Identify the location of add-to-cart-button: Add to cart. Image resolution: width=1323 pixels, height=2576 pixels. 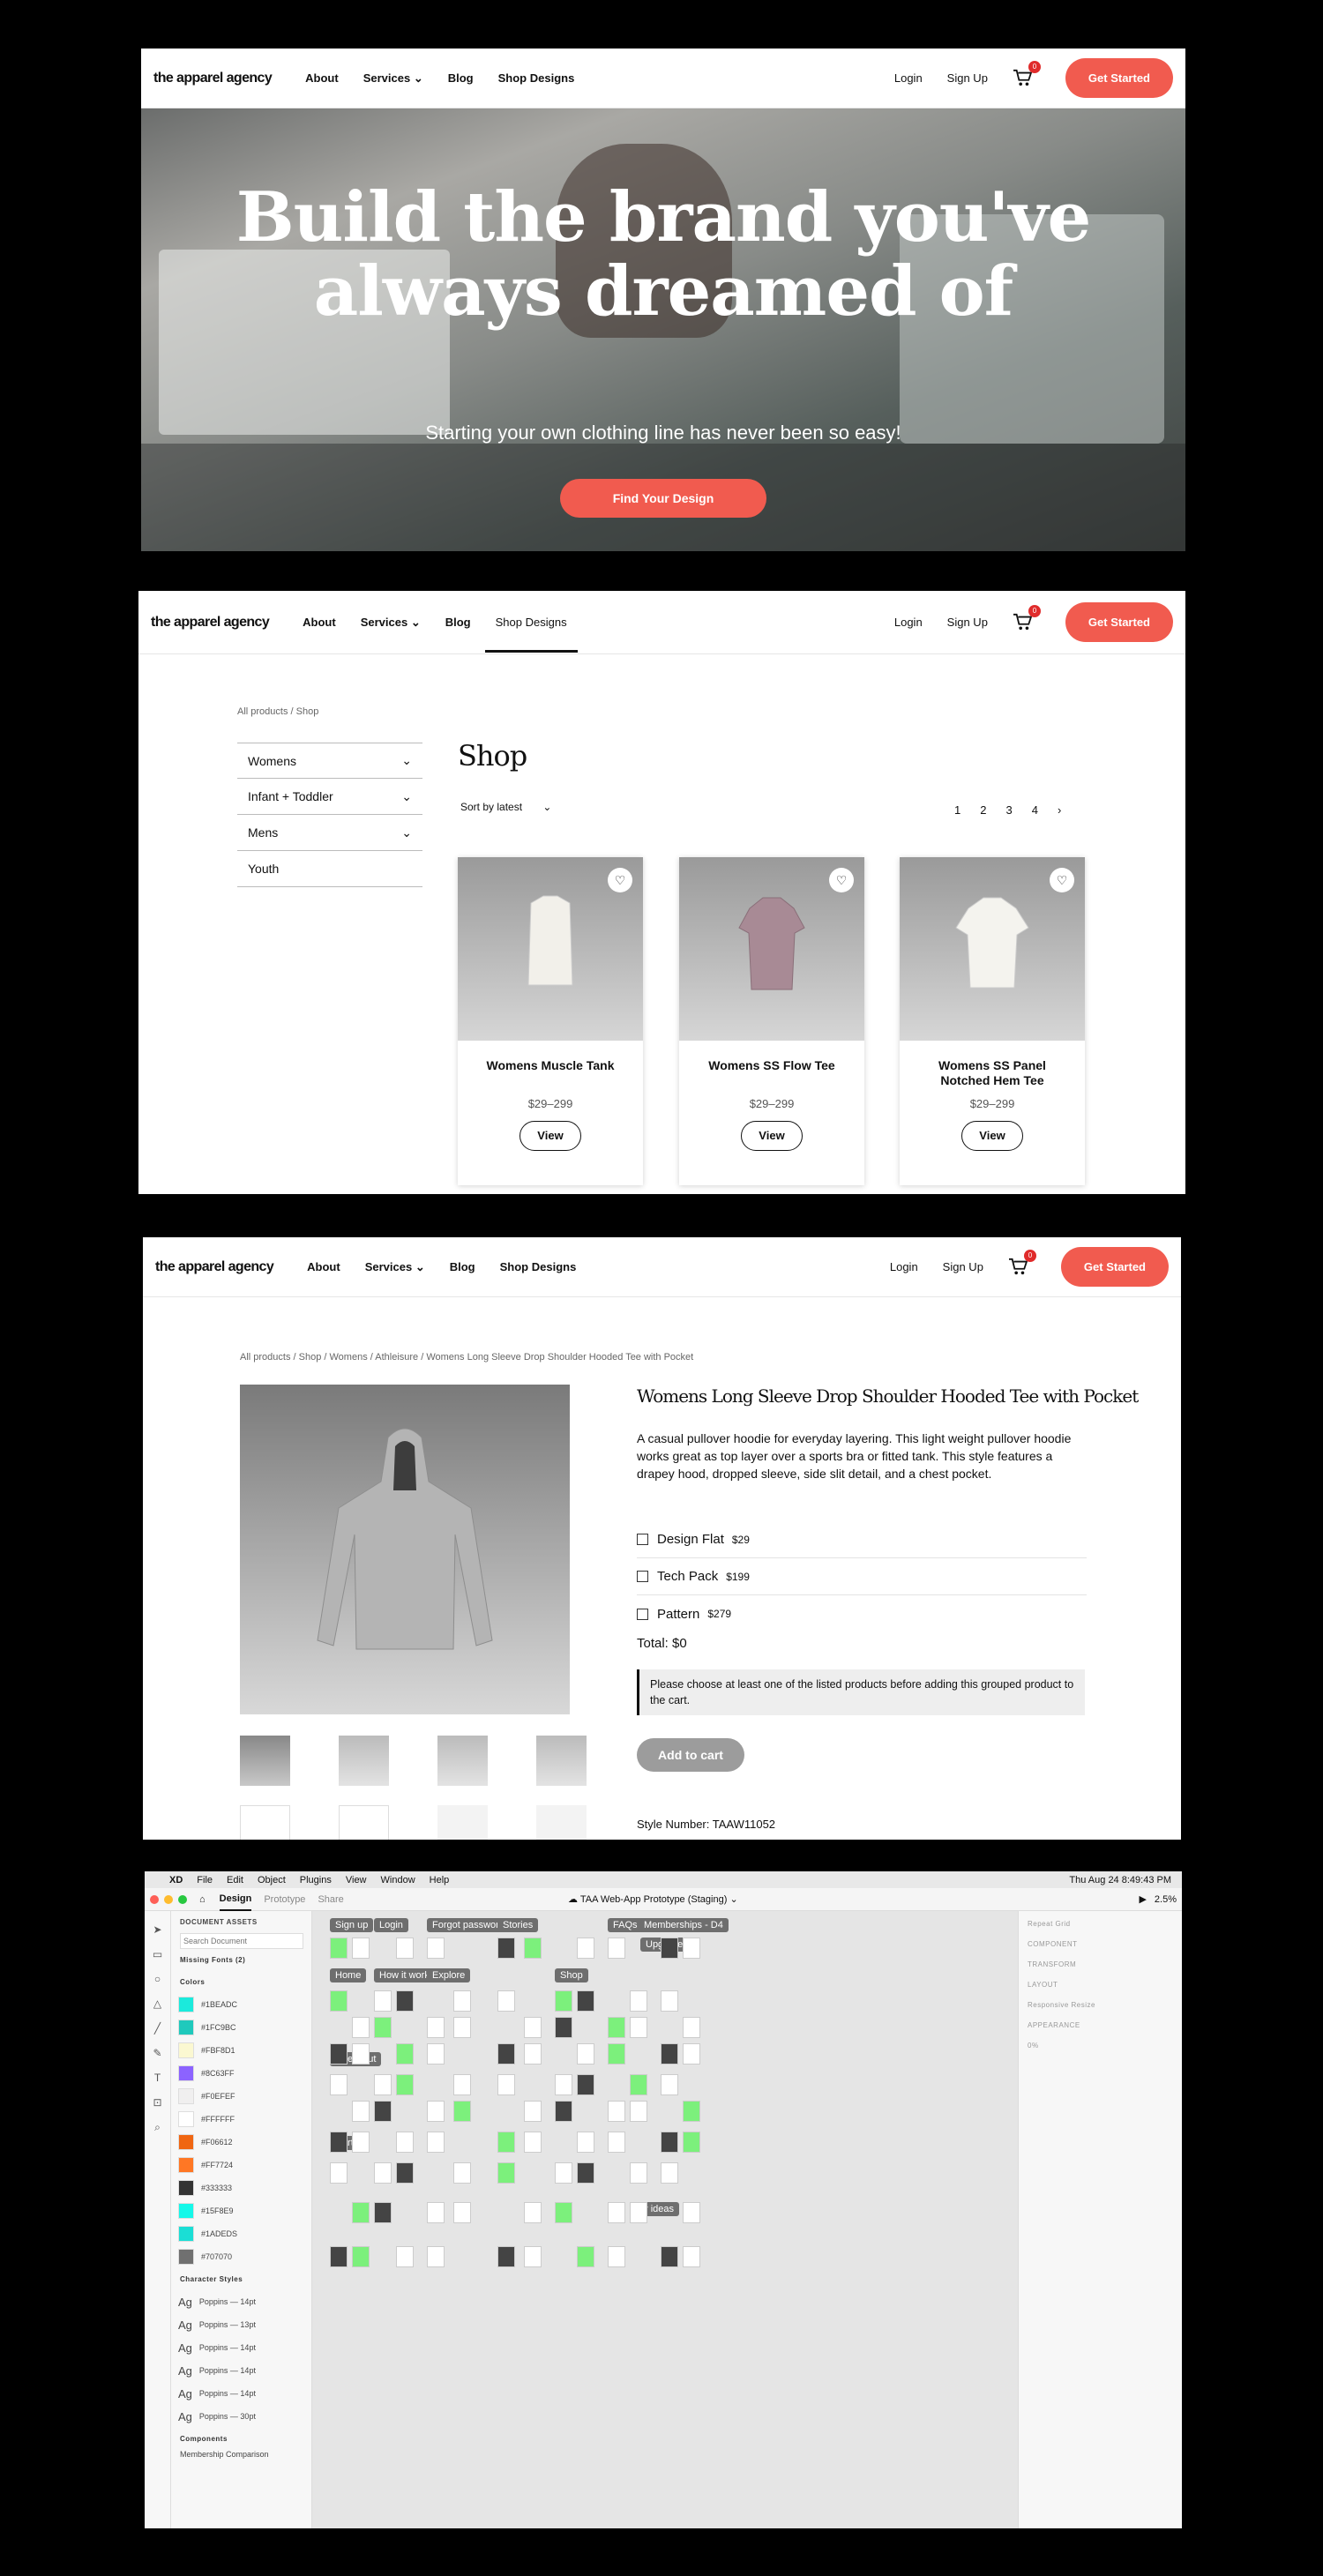
(690, 1755).